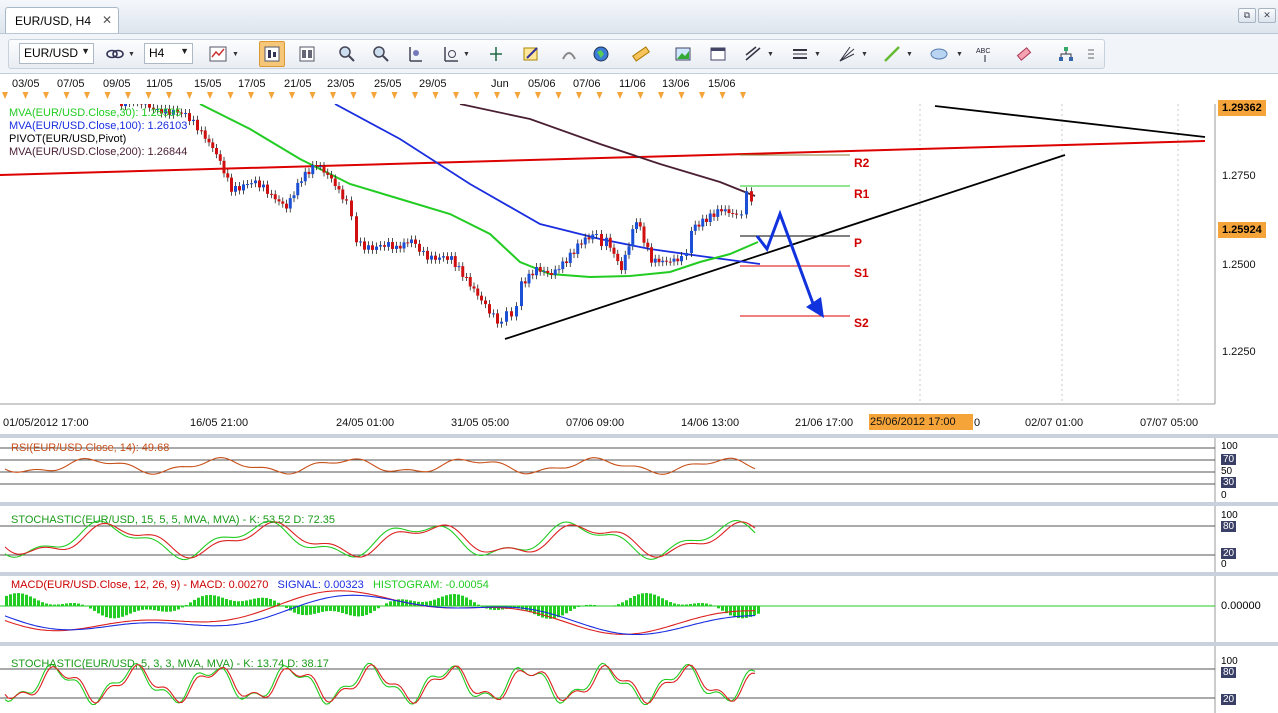  Describe the element at coordinates (272, 54) in the screenshot. I see `candle-view-icon` at that location.